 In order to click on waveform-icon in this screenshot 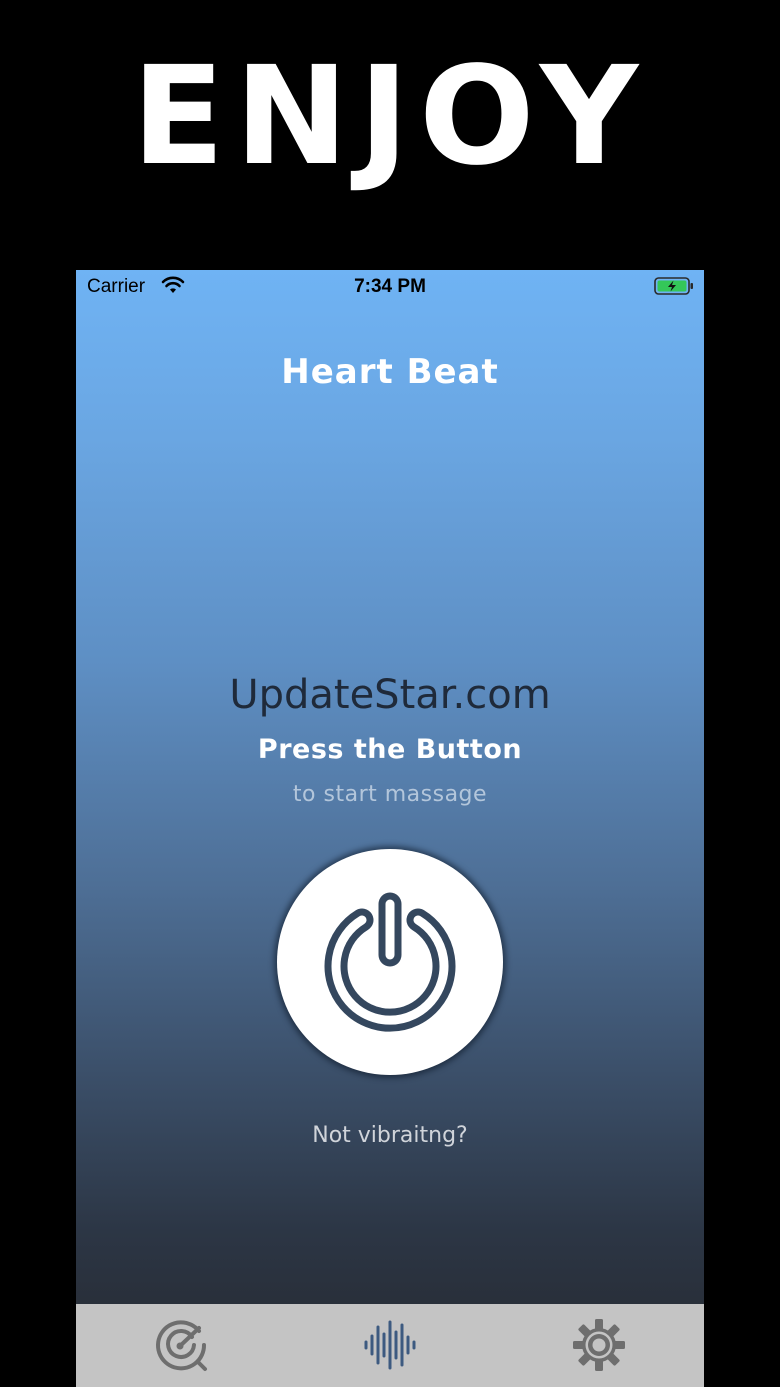, I will do `click(390, 1345)`.